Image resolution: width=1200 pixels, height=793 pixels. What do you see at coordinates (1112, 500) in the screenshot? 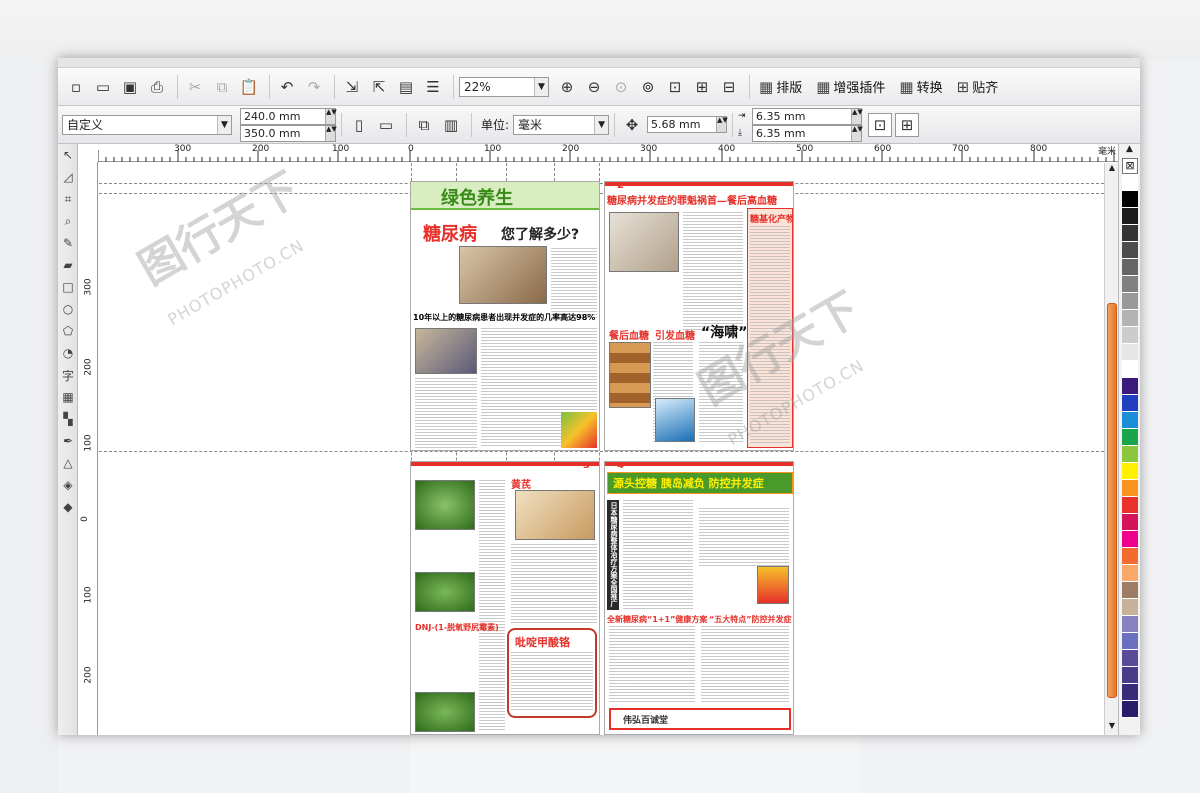
I see `scrollbar-thumb` at bounding box center [1112, 500].